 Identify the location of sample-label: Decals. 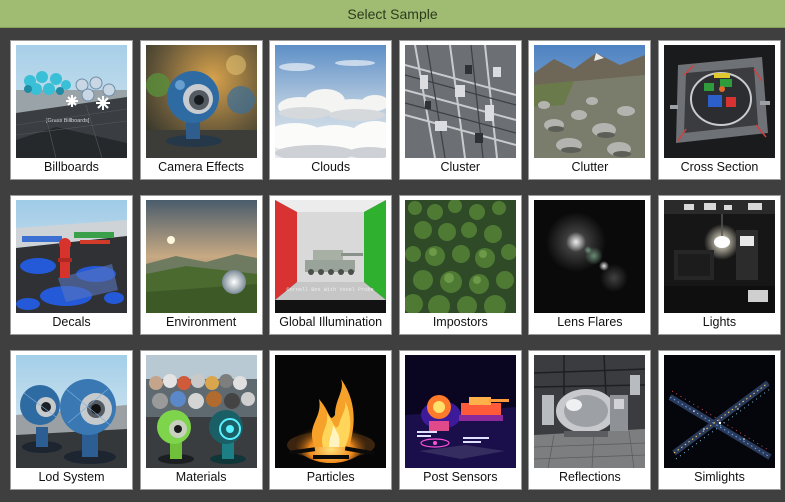
(71, 322).